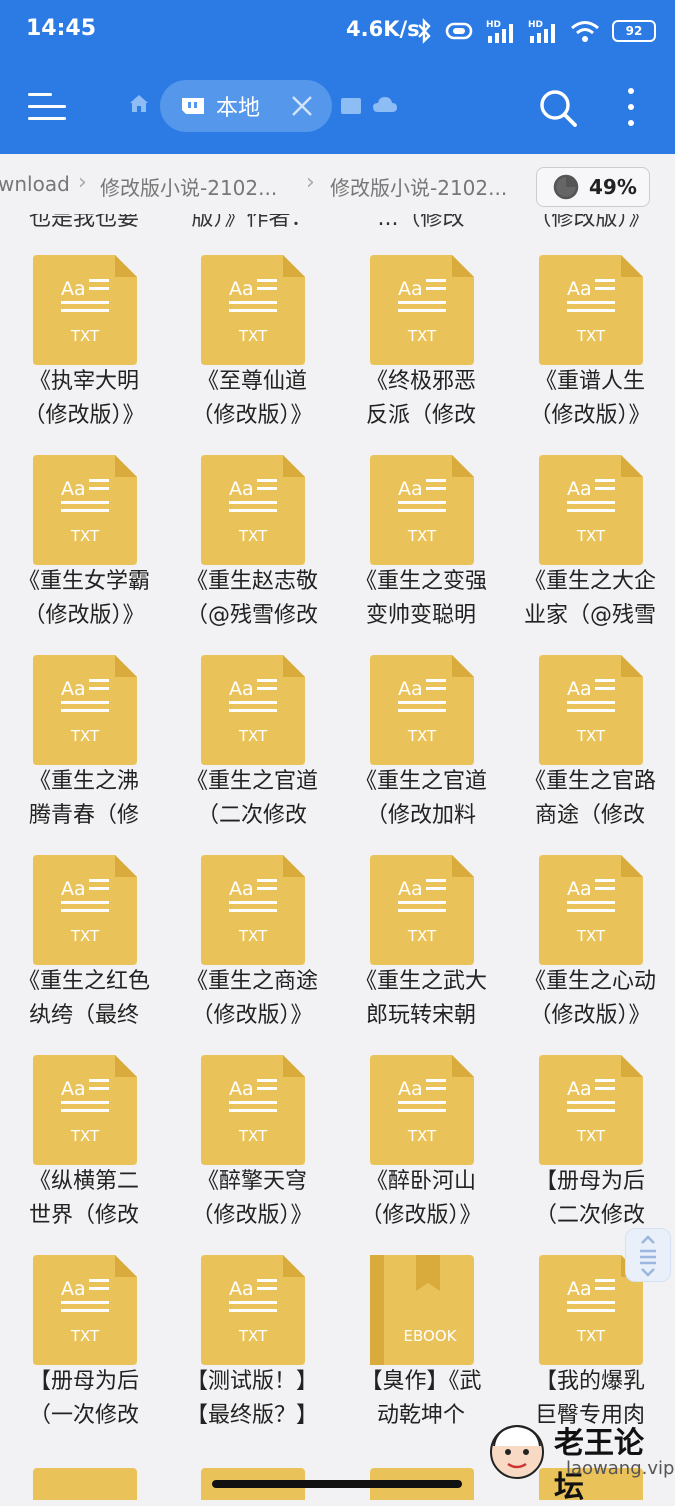  Describe the element at coordinates (337, 1484) in the screenshot. I see `gesture-home-bar` at that location.